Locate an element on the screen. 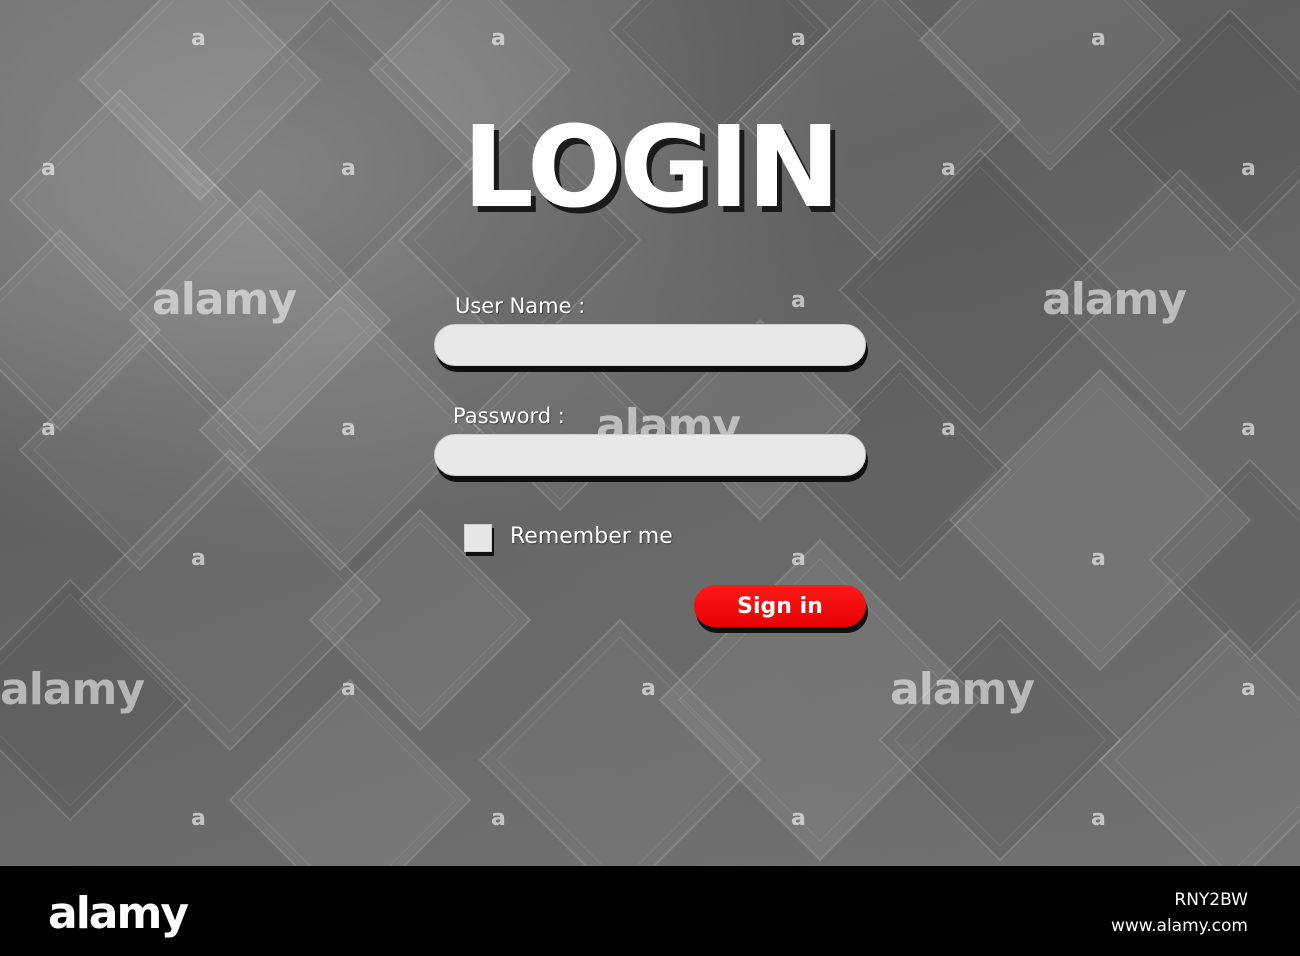 The image size is (1300, 956). username-input is located at coordinates (650, 345).